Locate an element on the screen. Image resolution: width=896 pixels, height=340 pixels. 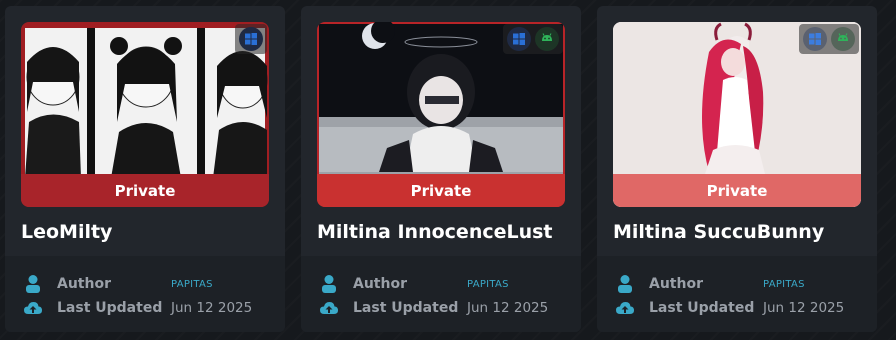
avatar-title: Miltina InnocenceLust is located at coordinates (435, 232).